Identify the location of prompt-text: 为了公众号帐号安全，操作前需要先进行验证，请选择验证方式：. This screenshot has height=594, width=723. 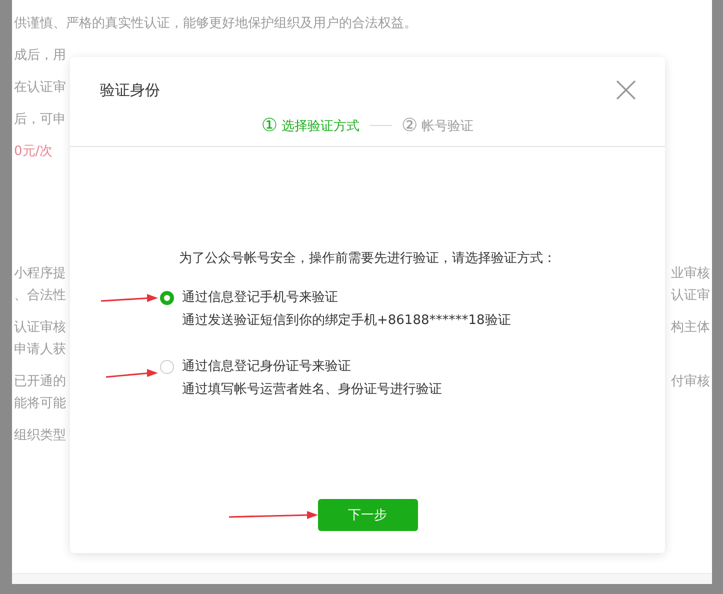
(367, 258).